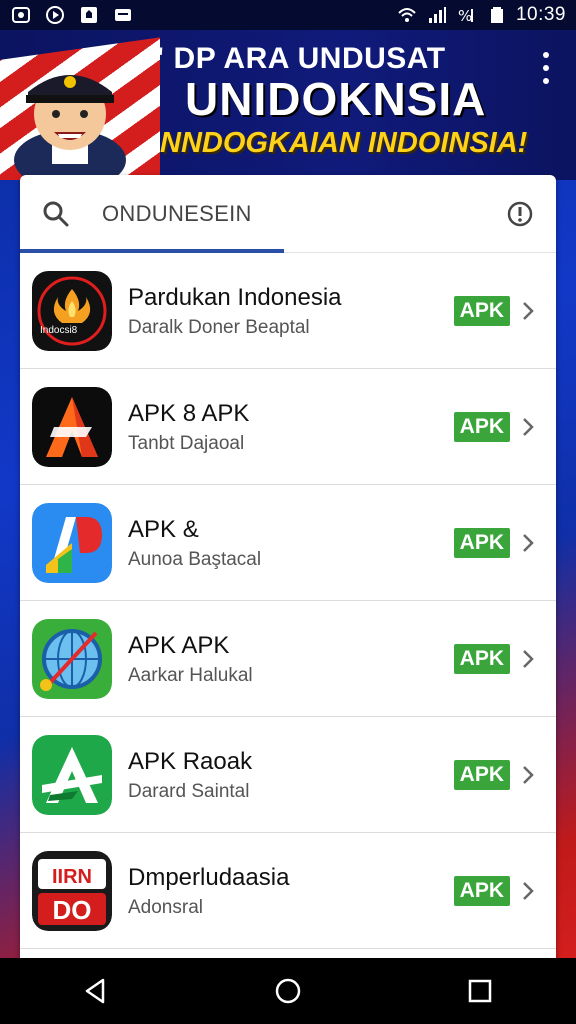 This screenshot has width=576, height=1024. I want to click on dmper-icon-top-text: IIRN, so click(72, 877).